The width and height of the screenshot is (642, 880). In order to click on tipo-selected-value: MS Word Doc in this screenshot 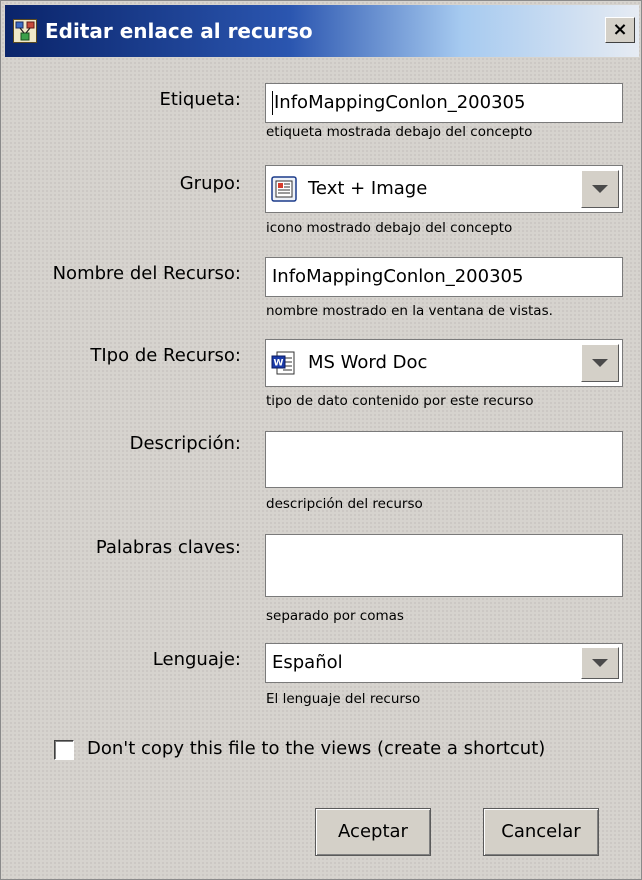, I will do `click(368, 362)`.